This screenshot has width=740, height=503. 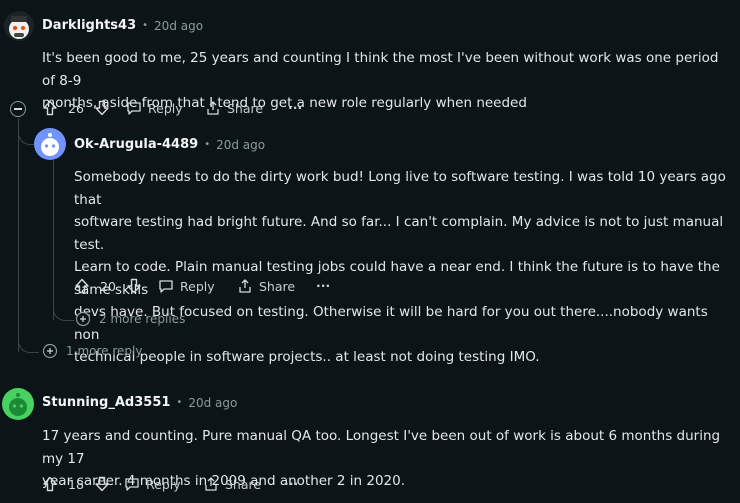 I want to click on vote-group: 20, so click(x=108, y=286).